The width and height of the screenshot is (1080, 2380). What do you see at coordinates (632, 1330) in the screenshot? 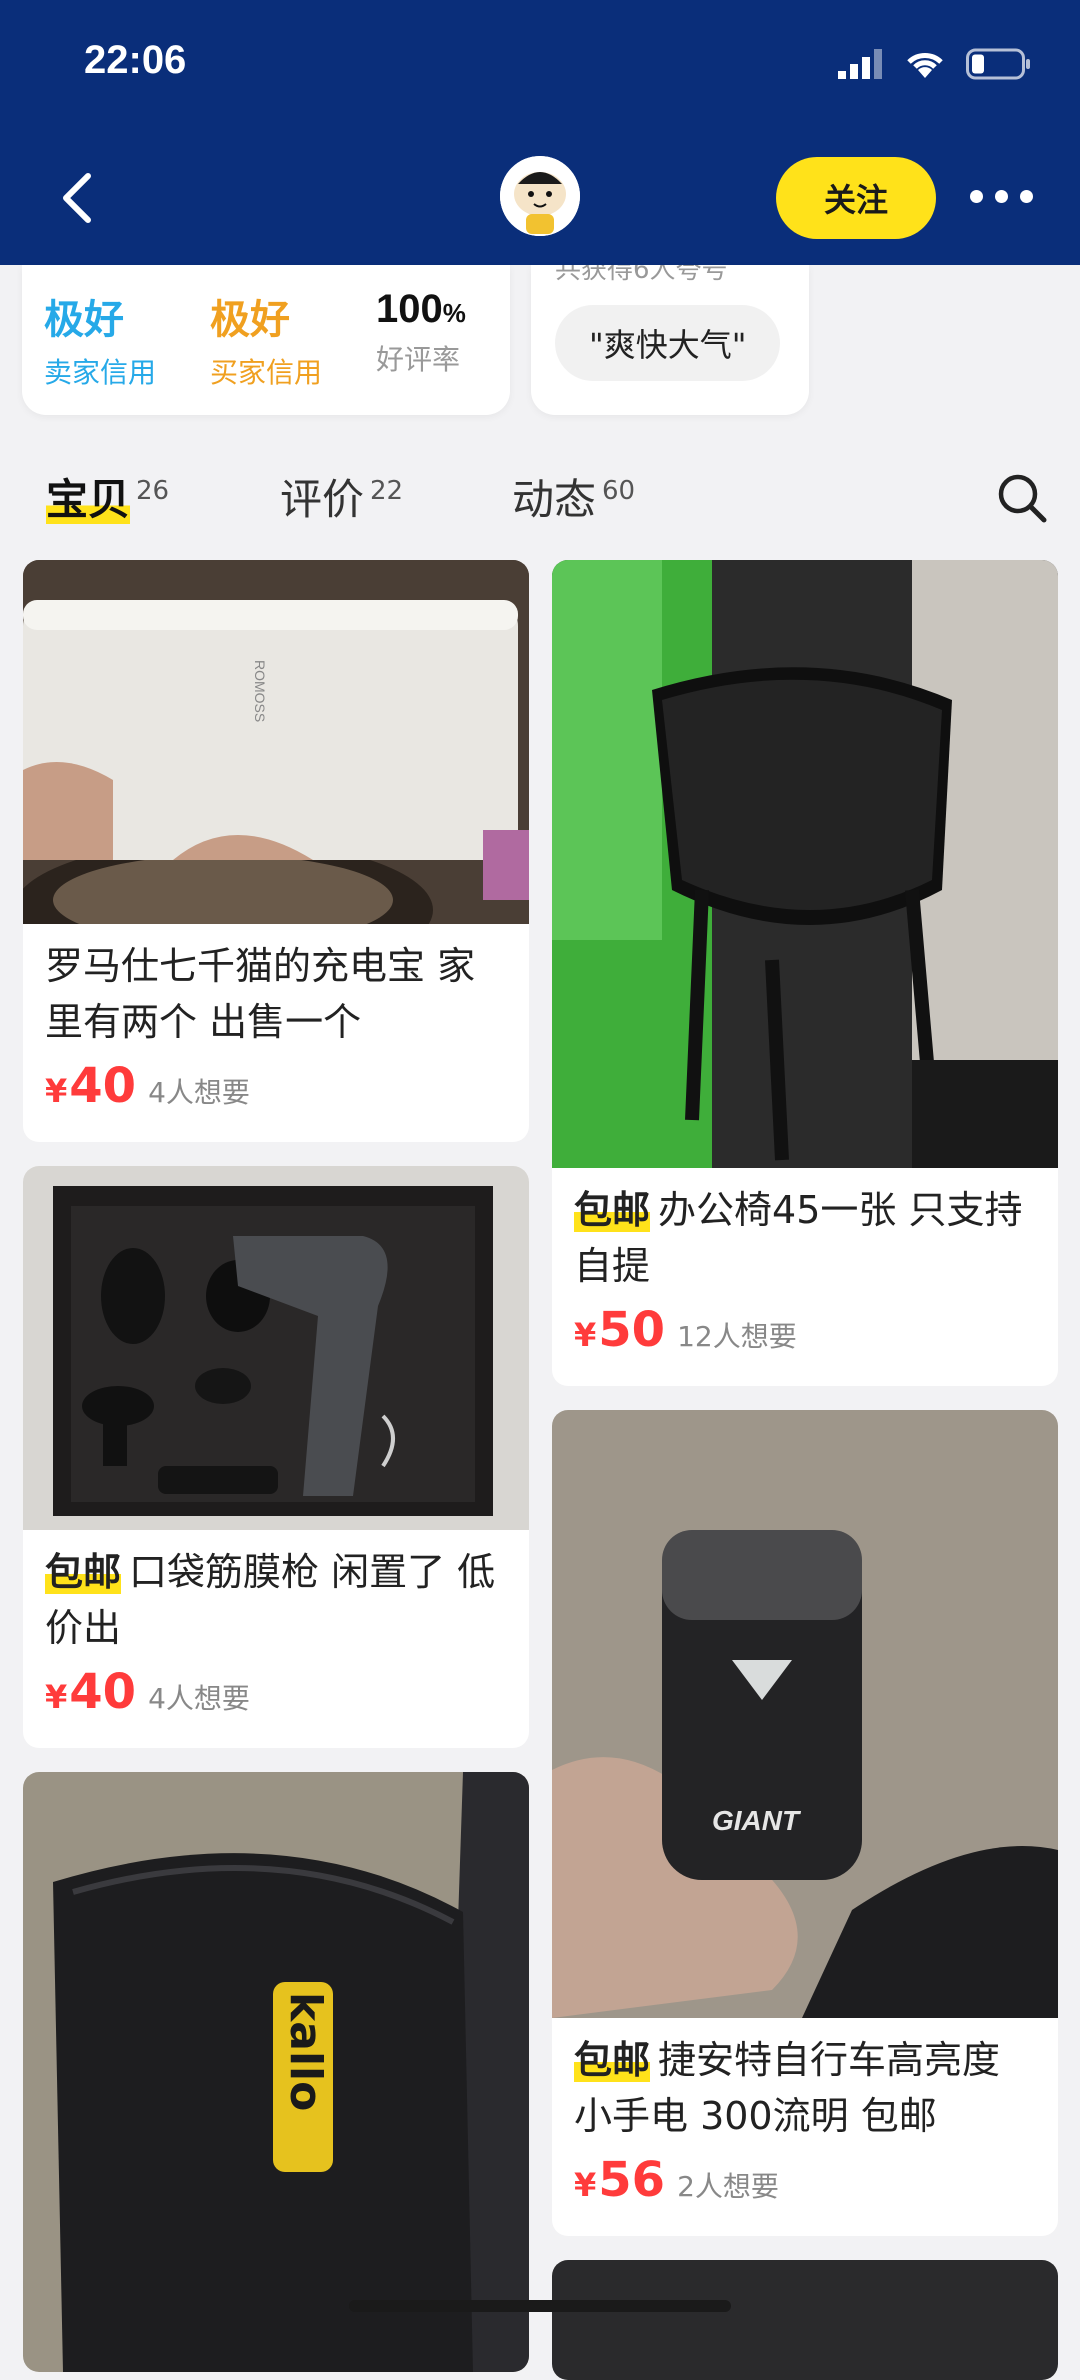
I see `product-price: 50` at bounding box center [632, 1330].